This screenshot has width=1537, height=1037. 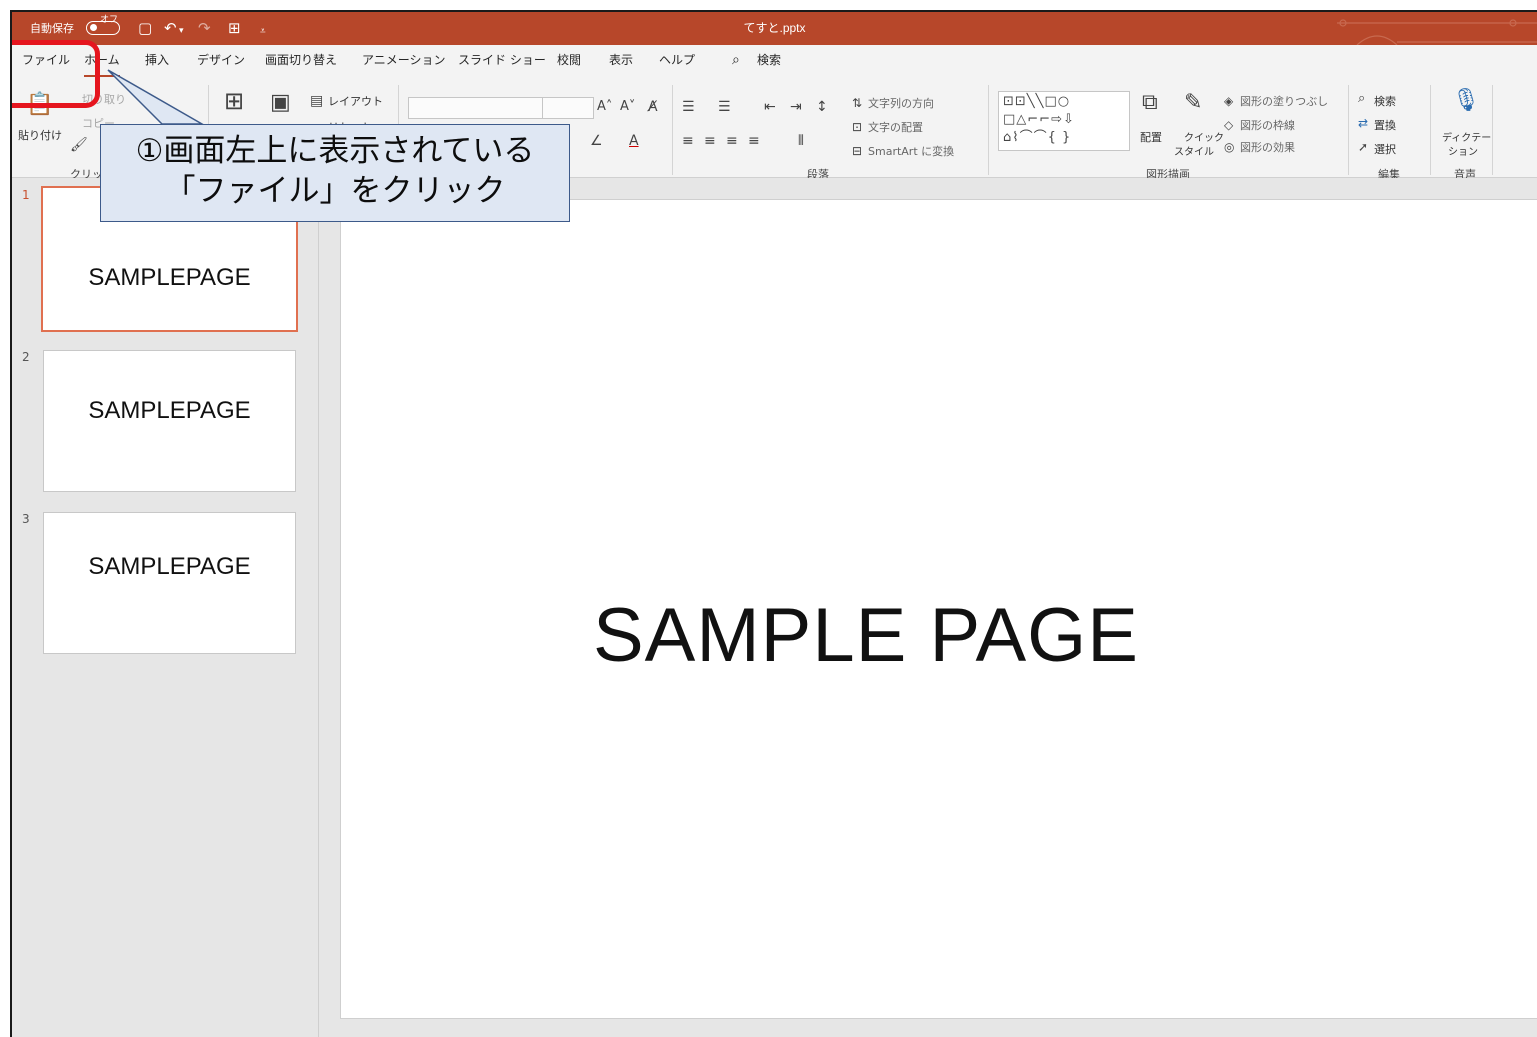 What do you see at coordinates (26, 195) in the screenshot?
I see `slide-number: 1` at bounding box center [26, 195].